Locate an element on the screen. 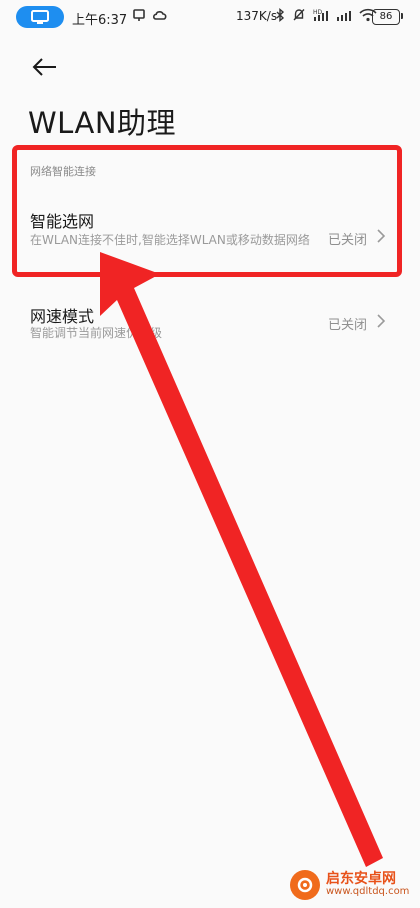 The image size is (420, 908). network-speed: 137K/s is located at coordinates (257, 16).